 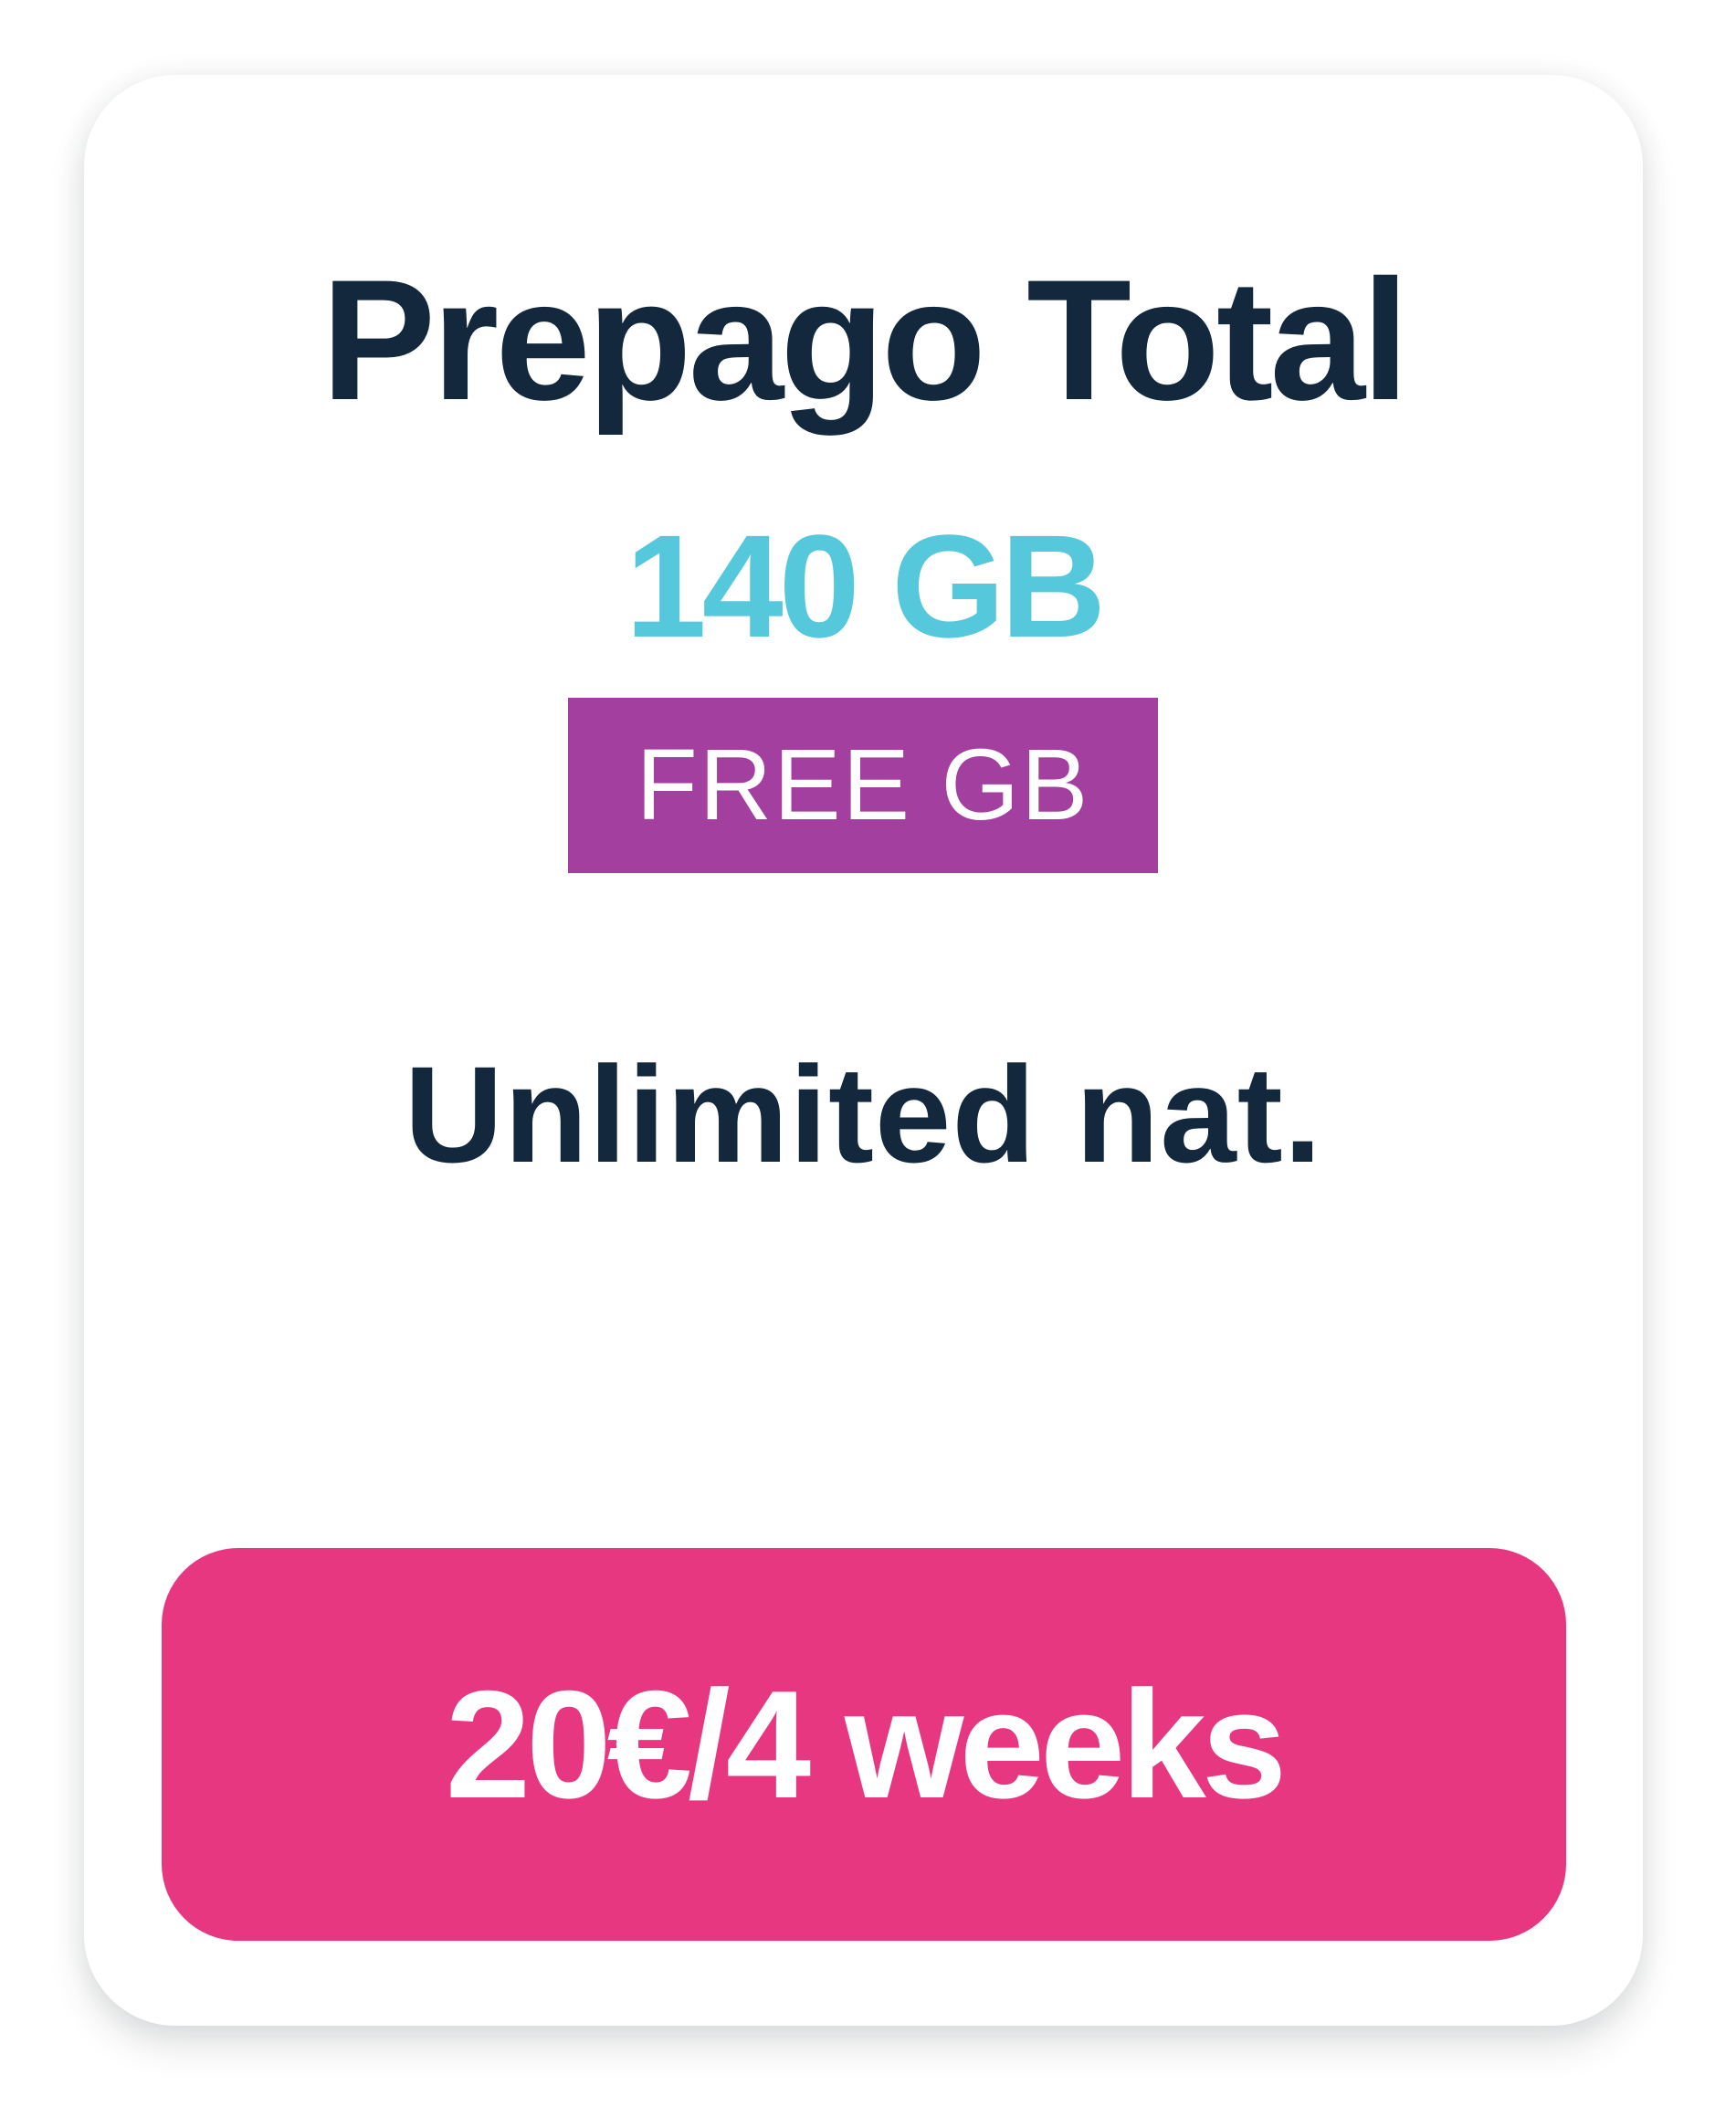 I want to click on price-button: 20€/4 weeks, so click(x=864, y=1744).